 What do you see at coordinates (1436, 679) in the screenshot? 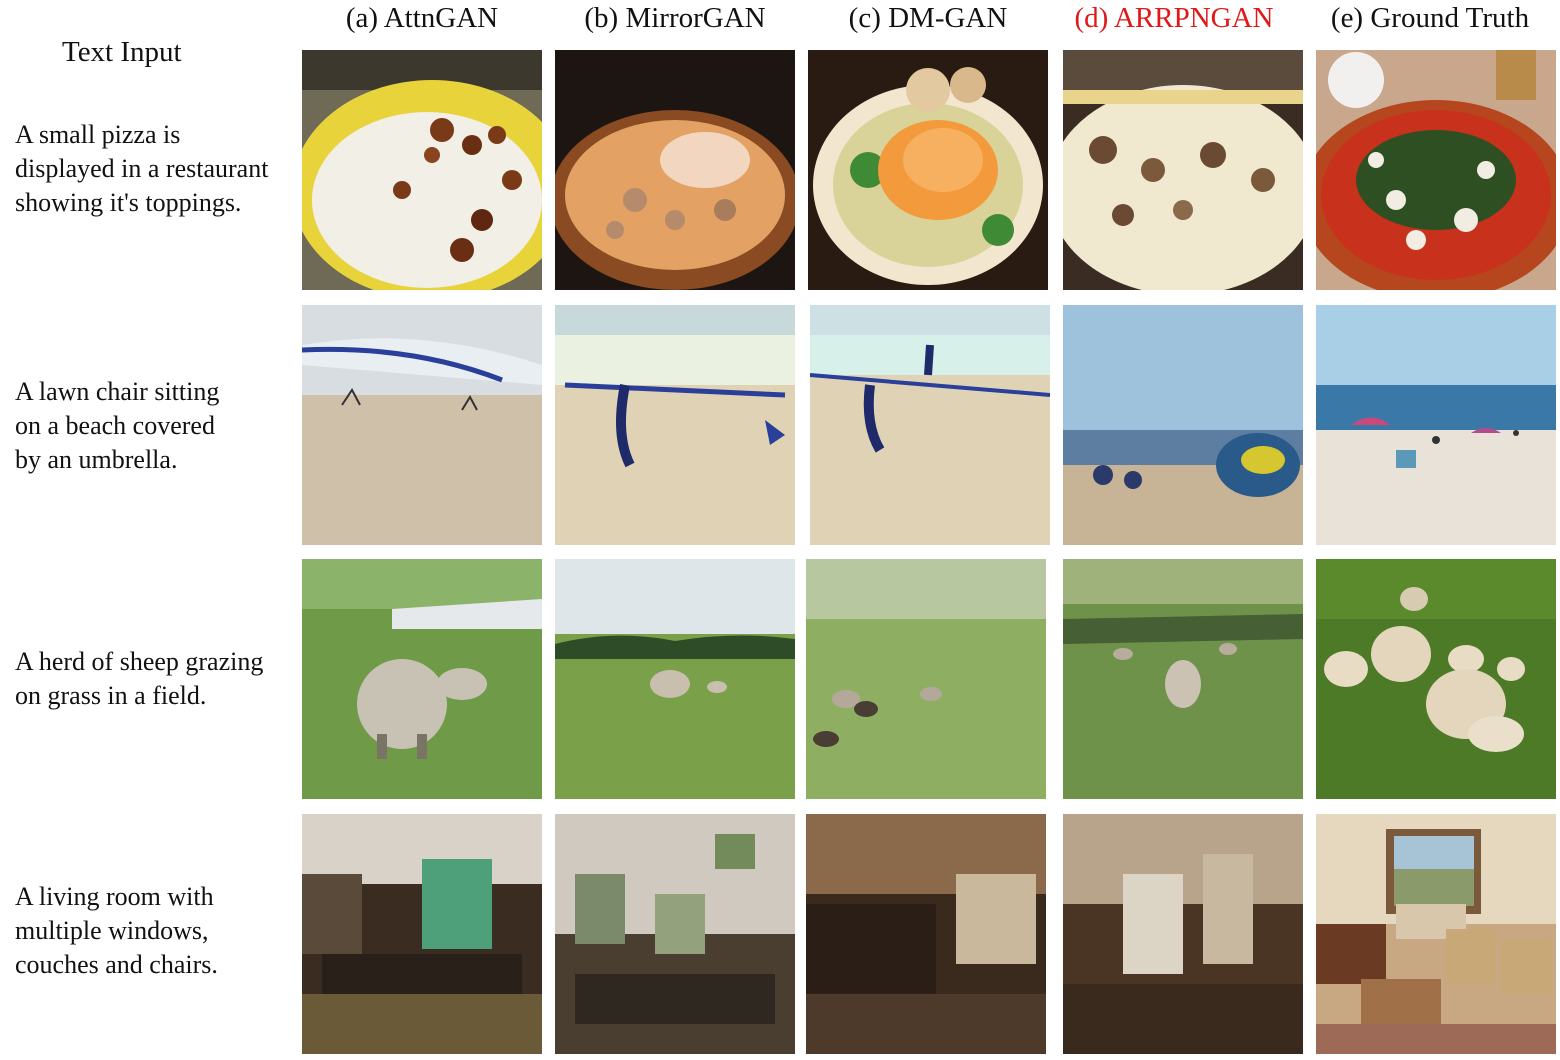
I see `image-sheep-ground-truth` at bounding box center [1436, 679].